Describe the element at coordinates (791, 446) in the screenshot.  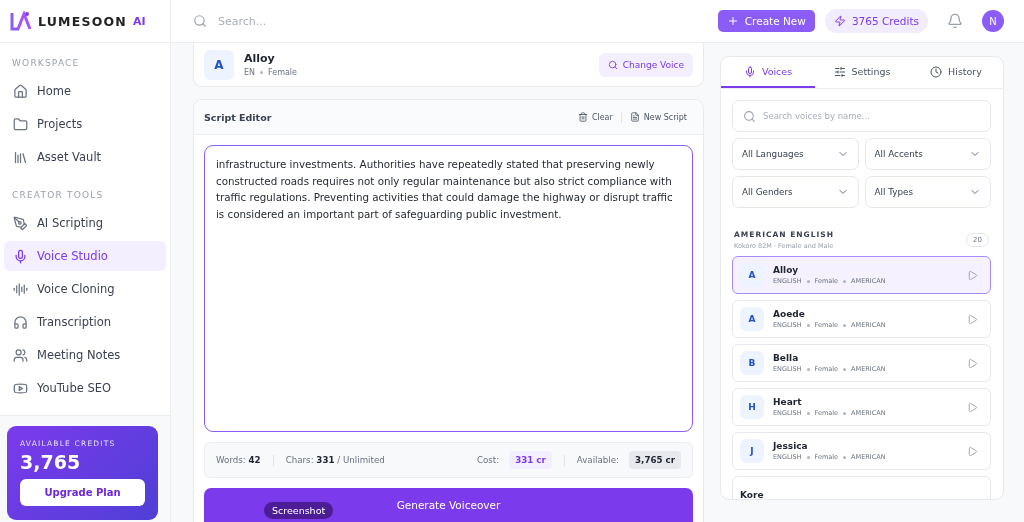
I see `voice-name: Jessica` at that location.